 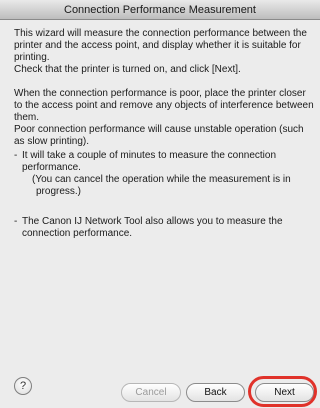 What do you see at coordinates (160, 10) in the screenshot?
I see `window-title: Connection Performance Measurement` at bounding box center [160, 10].